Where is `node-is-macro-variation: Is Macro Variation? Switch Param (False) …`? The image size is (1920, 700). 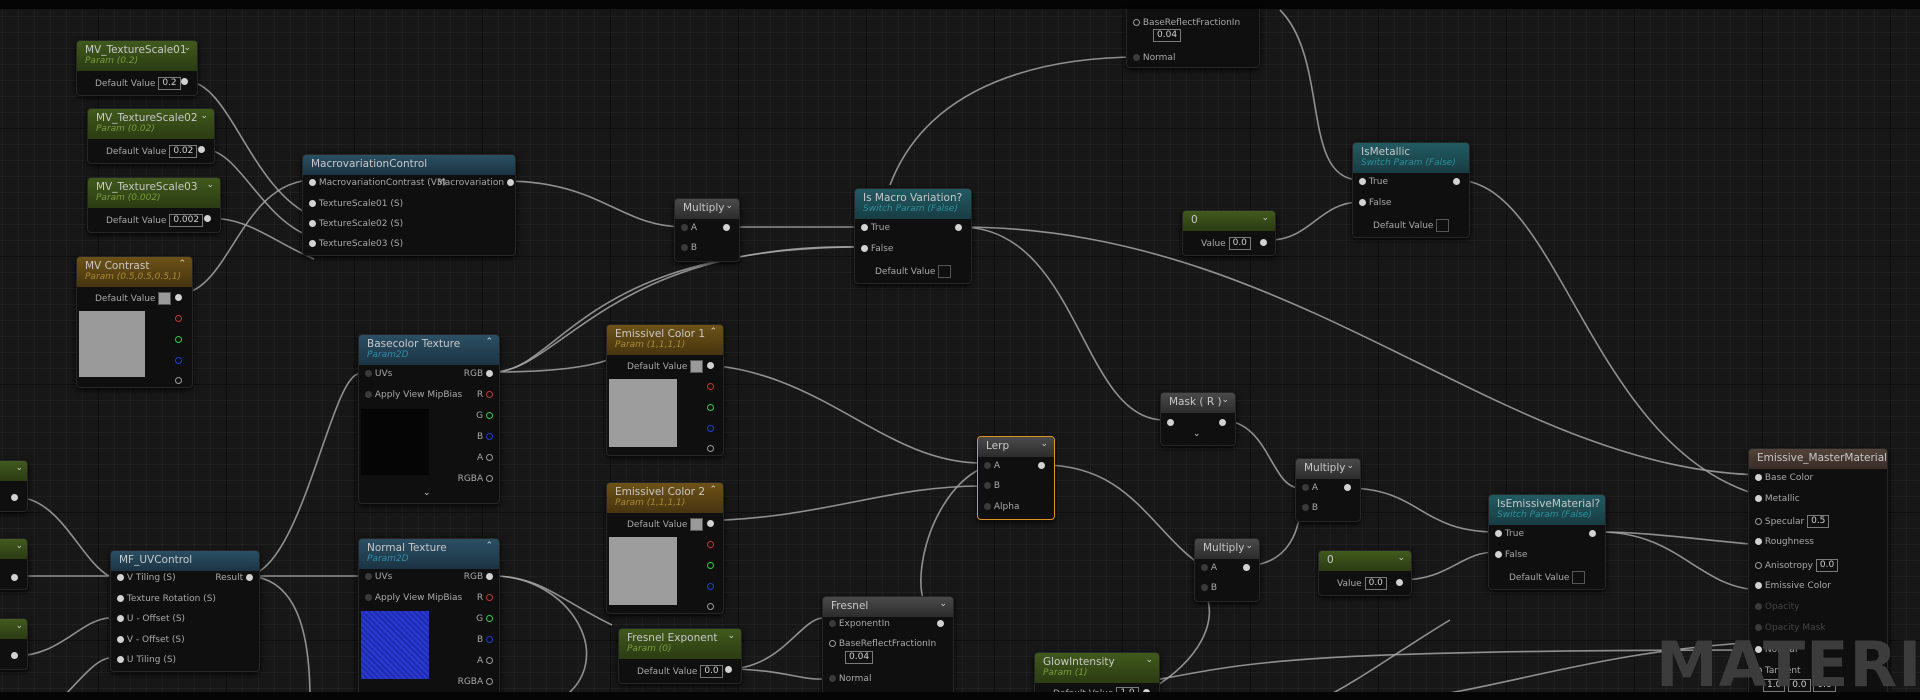 node-is-macro-variation: Is Macro Variation? Switch Param (False) … is located at coordinates (913, 236).